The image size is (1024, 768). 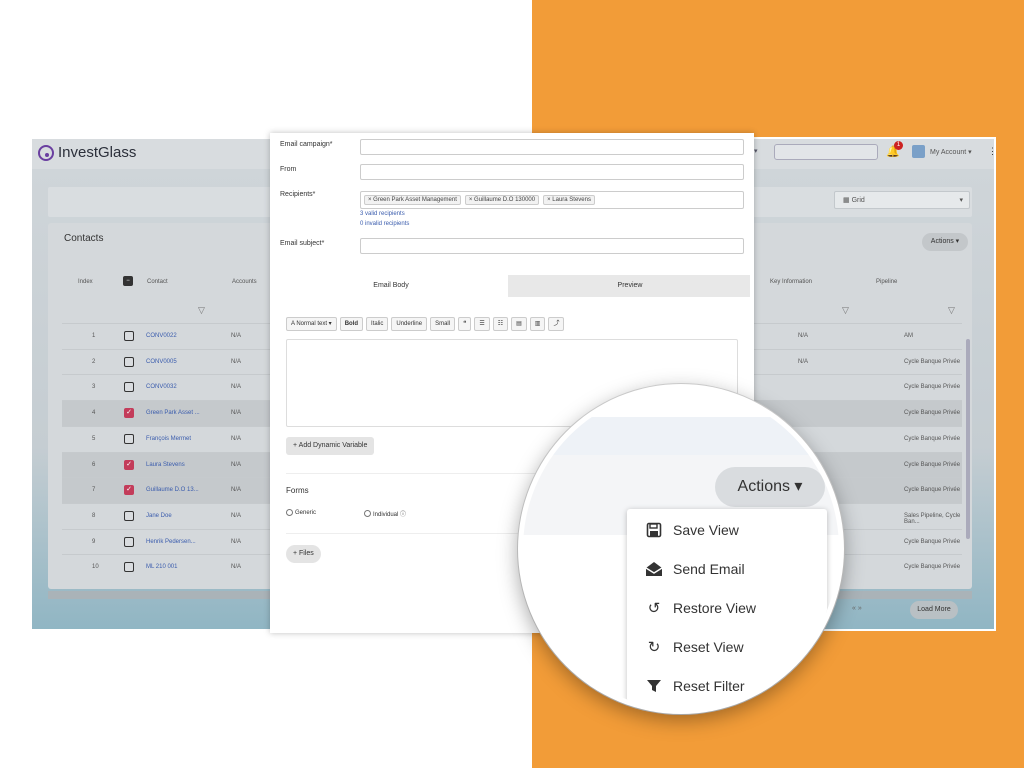 I want to click on recipient-chip: × Guillaume D.O 130000, so click(x=502, y=200).